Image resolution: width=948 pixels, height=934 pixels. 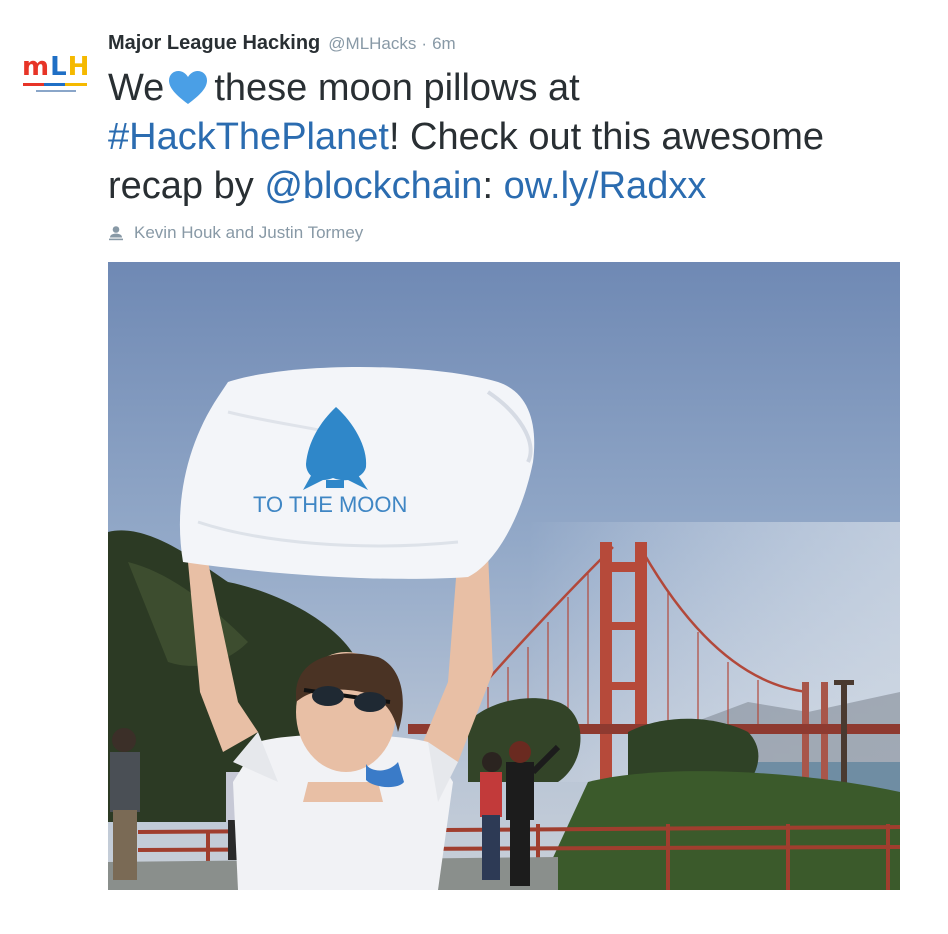 What do you see at coordinates (136, 88) in the screenshot?
I see `tweet-text-we: We` at bounding box center [136, 88].